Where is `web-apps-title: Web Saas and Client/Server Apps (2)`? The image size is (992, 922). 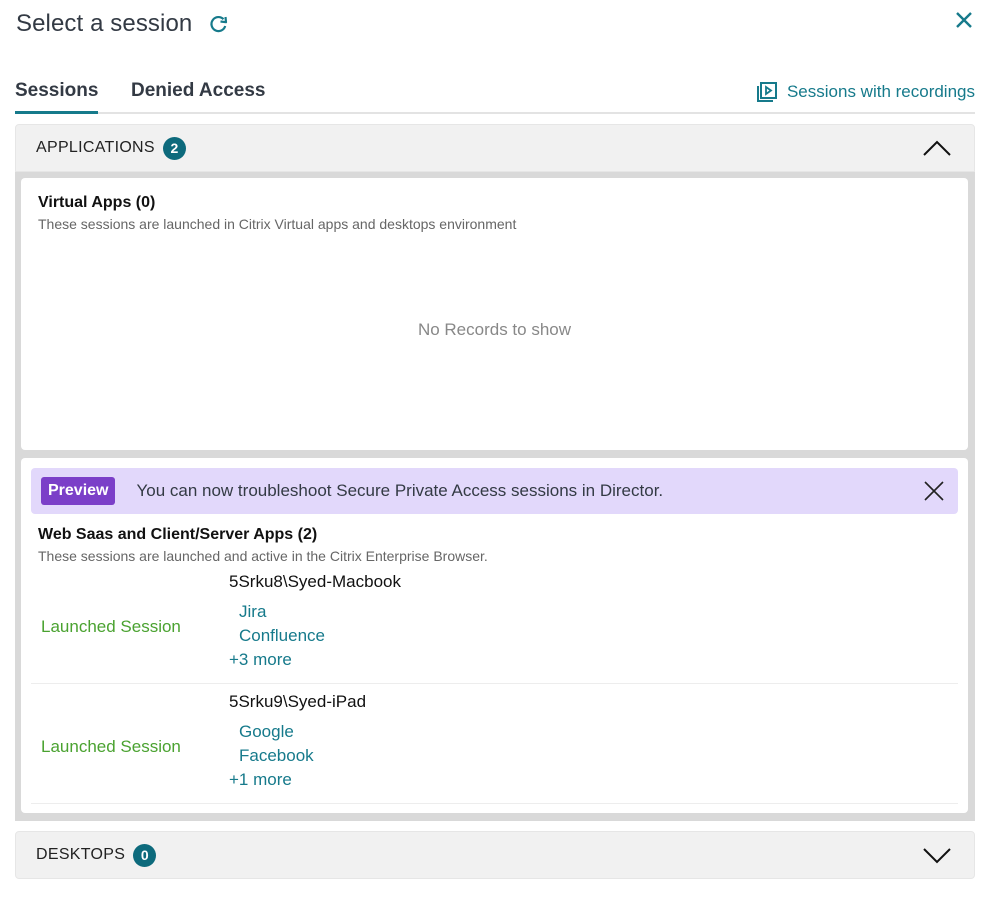
web-apps-title: Web Saas and Client/Server Apps (2) is located at coordinates (178, 534).